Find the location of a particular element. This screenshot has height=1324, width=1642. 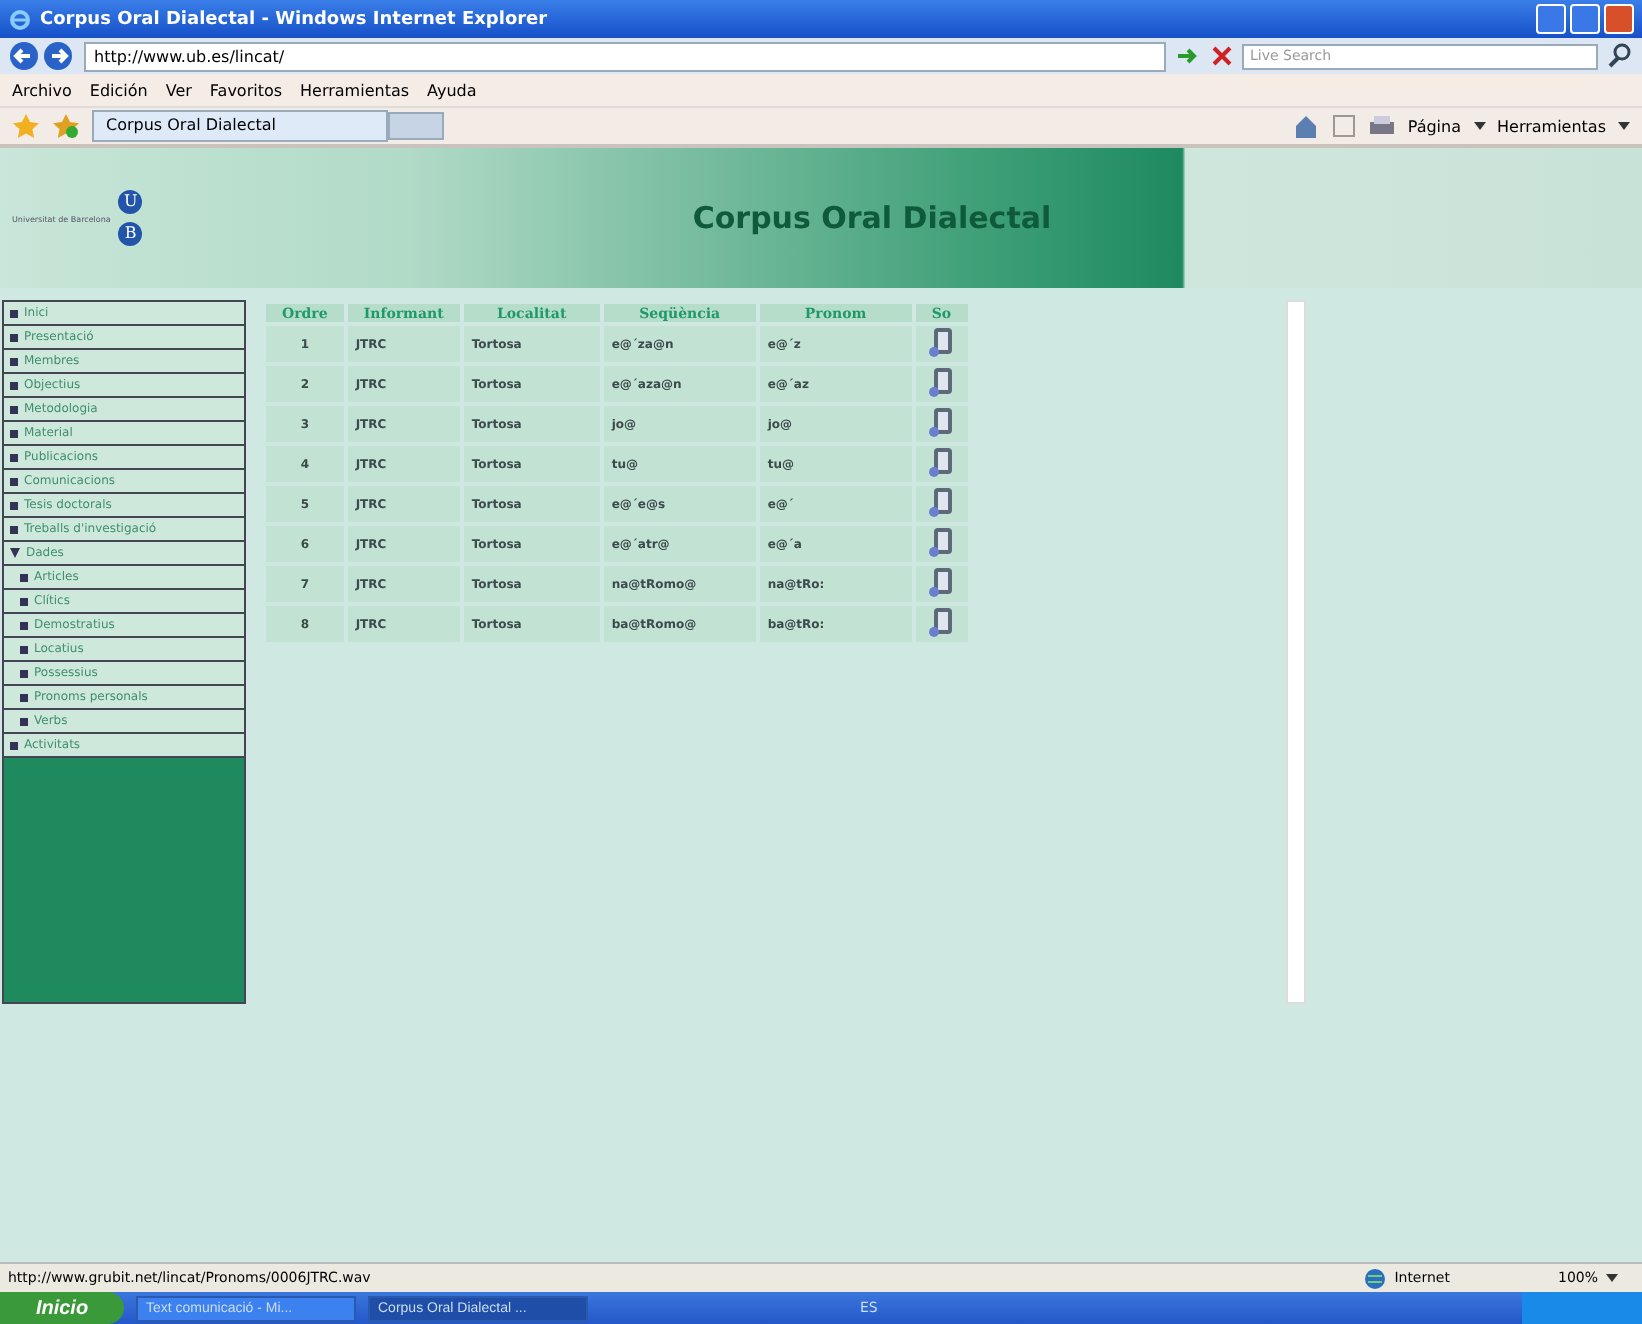

browser-icon is located at coordinates (20, 19).